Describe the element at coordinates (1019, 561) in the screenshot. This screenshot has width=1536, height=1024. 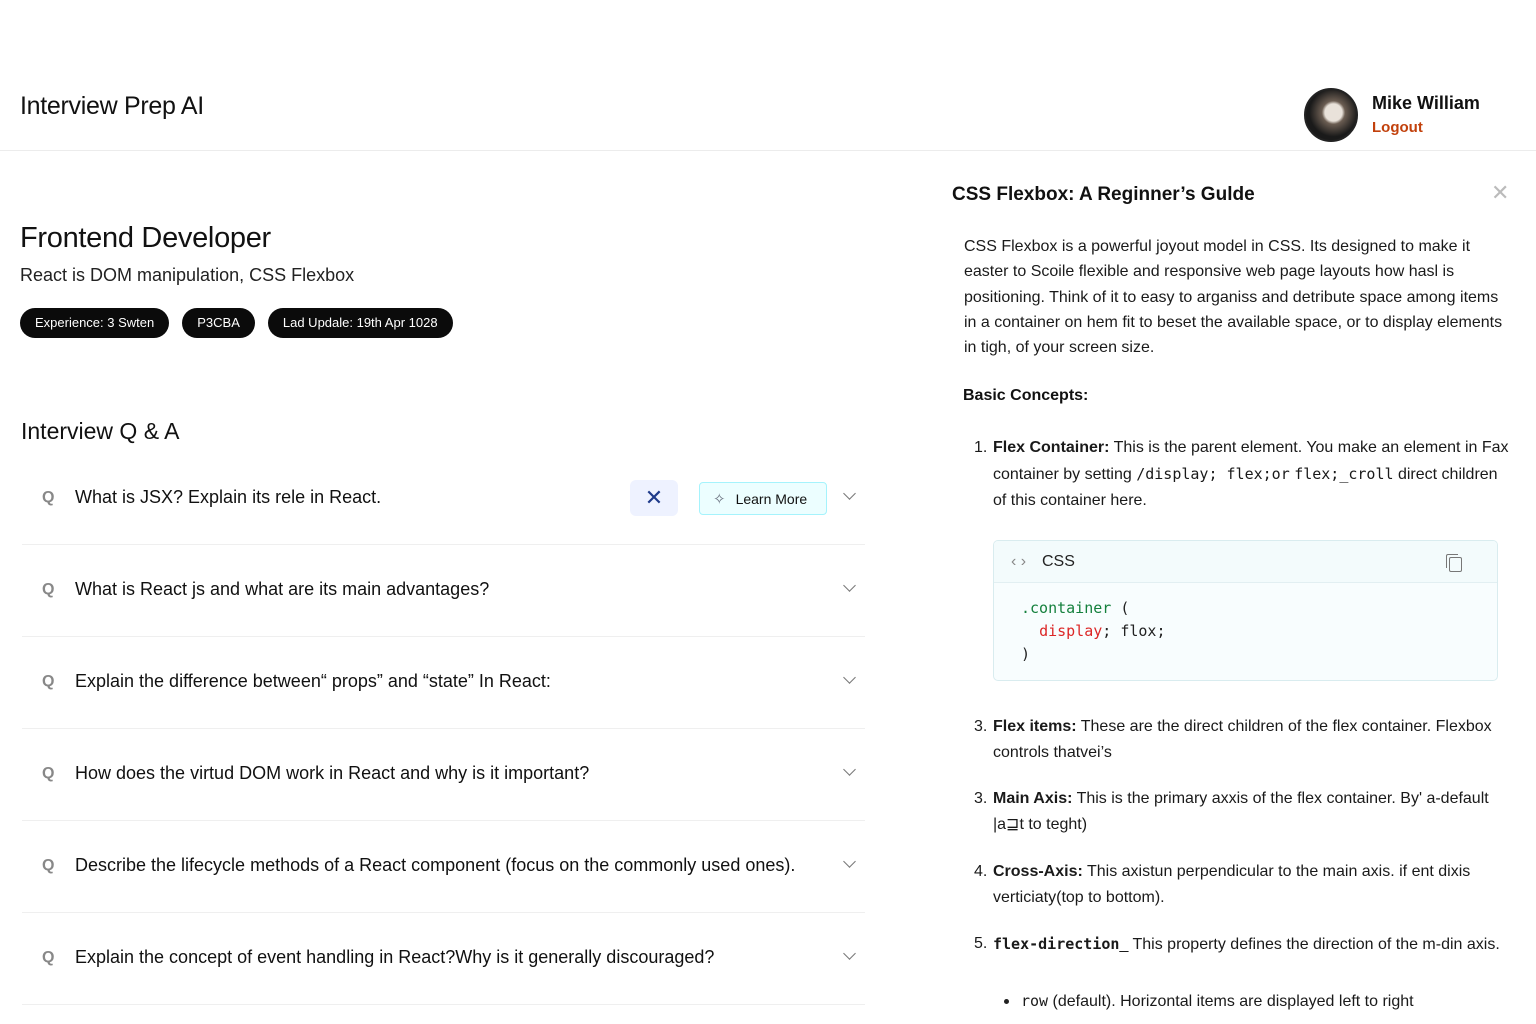
I see `code-brackets-icon: ‹ ›` at that location.